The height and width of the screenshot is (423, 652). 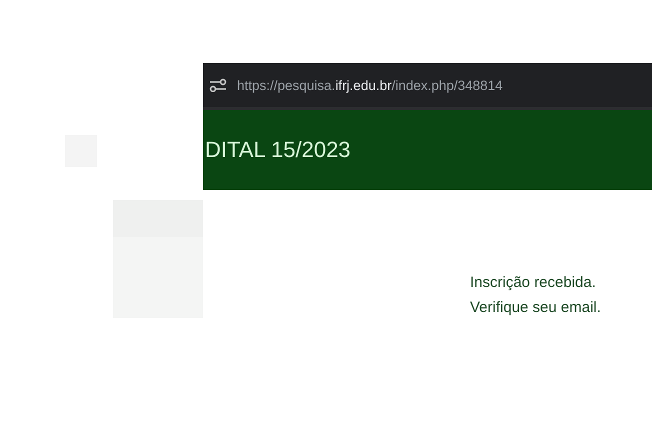 What do you see at coordinates (536, 308) in the screenshot?
I see `confirmation-message: Verifique seu email.` at bounding box center [536, 308].